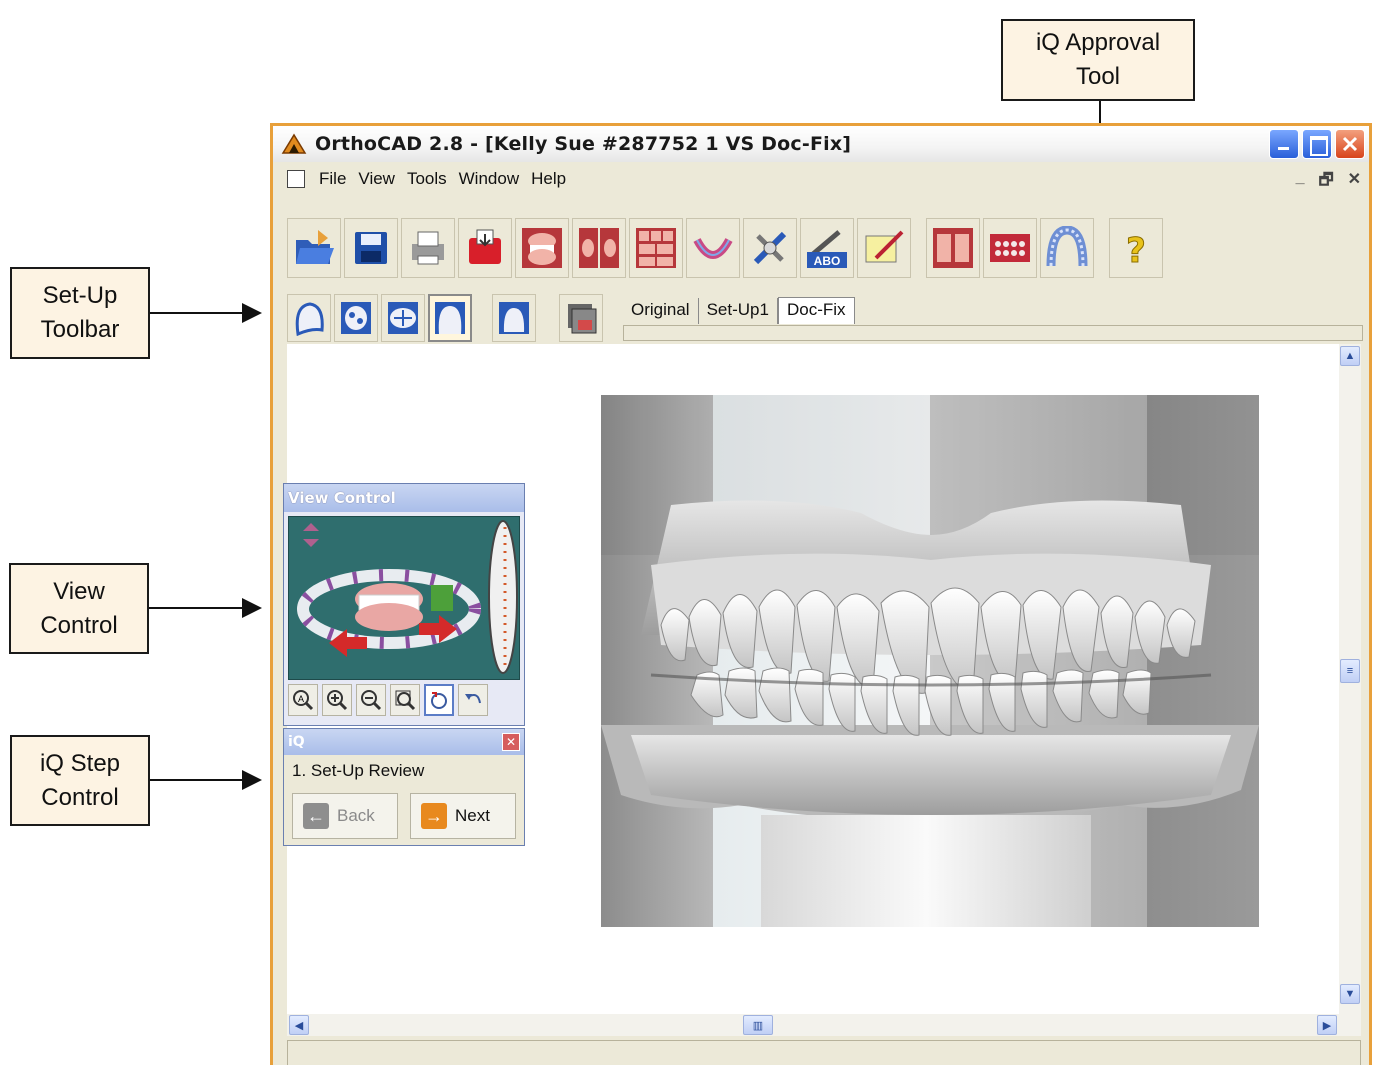  Describe the element at coordinates (1350, 144) in the screenshot. I see `close-button` at that location.